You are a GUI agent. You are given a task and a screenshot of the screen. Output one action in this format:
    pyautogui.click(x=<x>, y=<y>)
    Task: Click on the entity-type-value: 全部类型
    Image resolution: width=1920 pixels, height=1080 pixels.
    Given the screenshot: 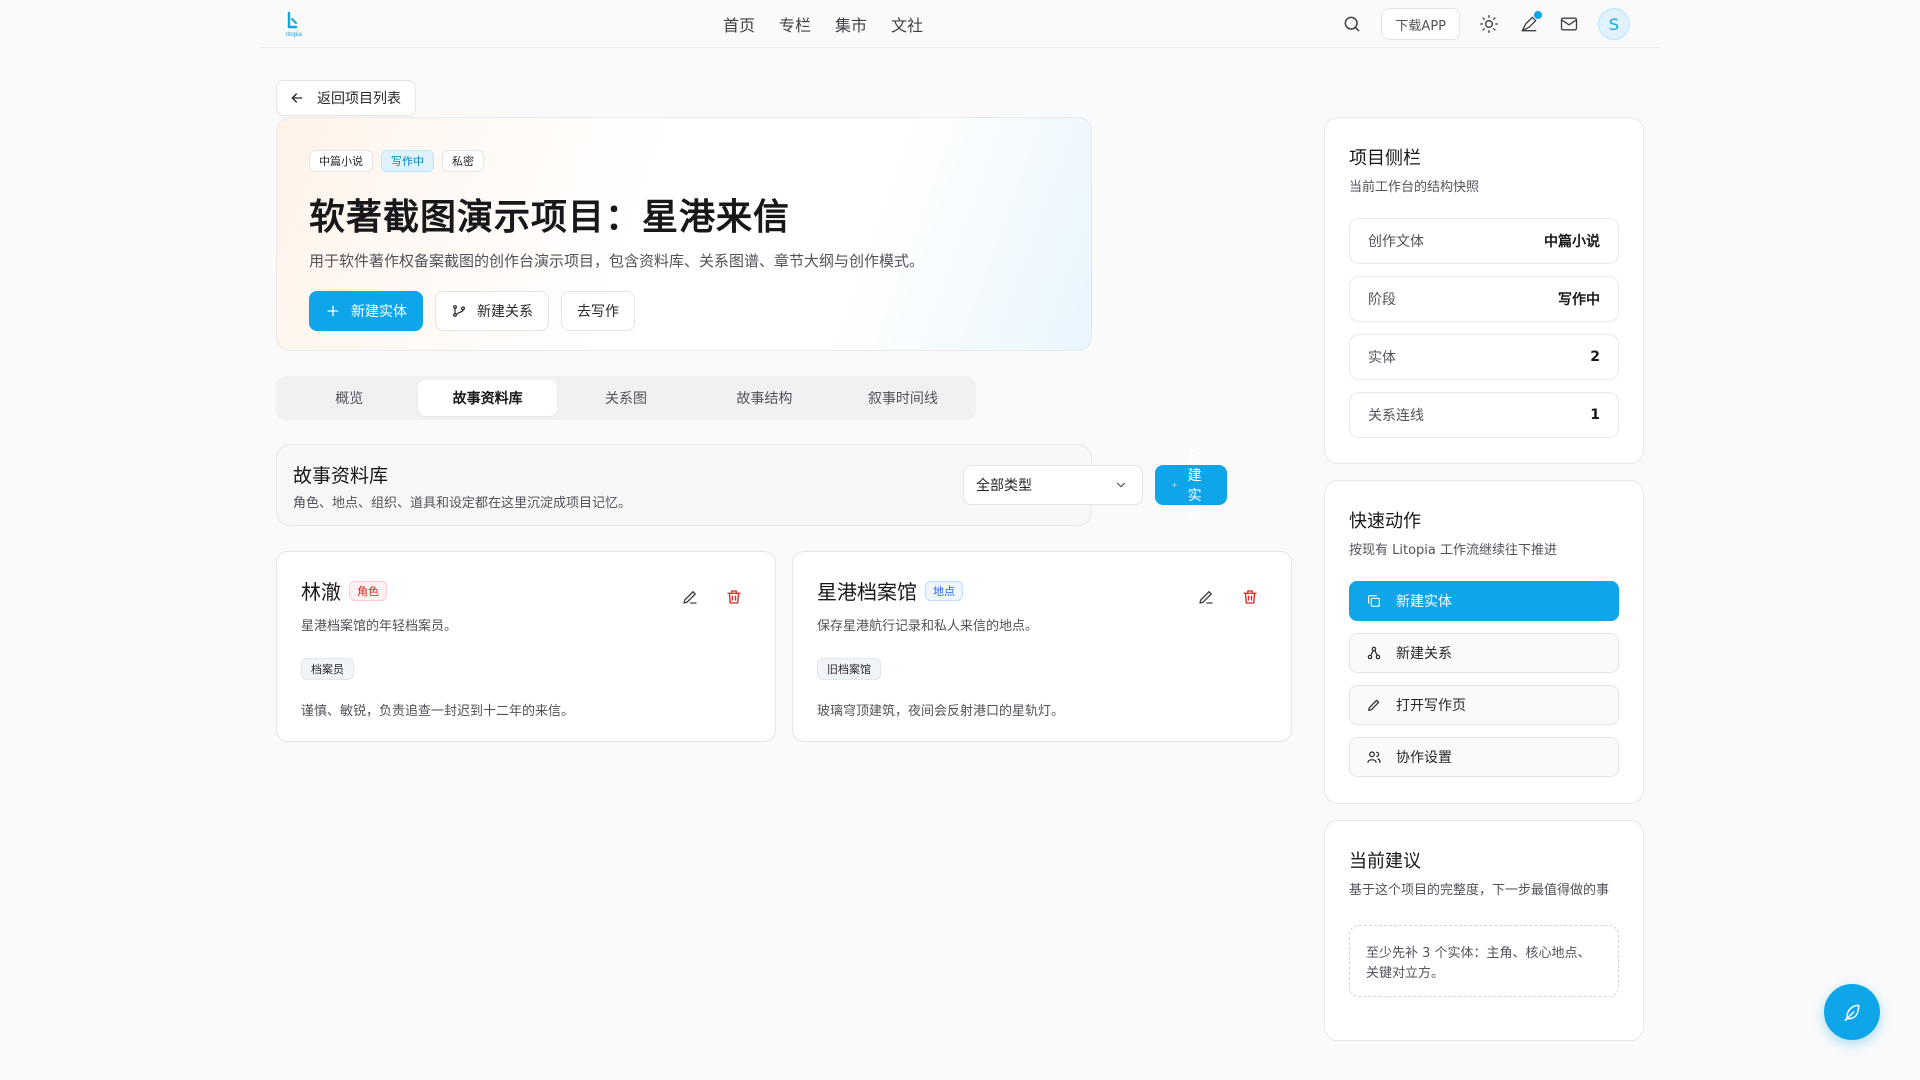 What is the action you would take?
    pyautogui.click(x=1004, y=486)
    